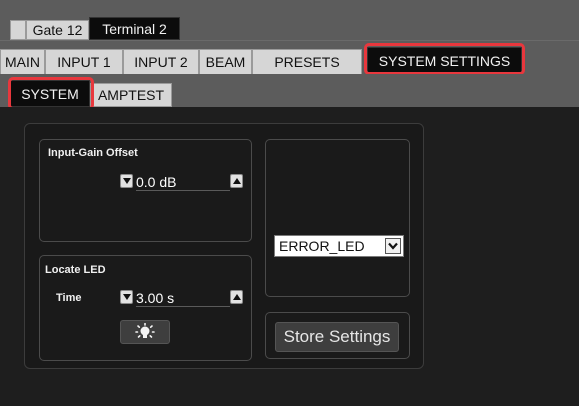 The width and height of the screenshot is (579, 406). I want to click on tab-stub, so click(18, 30).